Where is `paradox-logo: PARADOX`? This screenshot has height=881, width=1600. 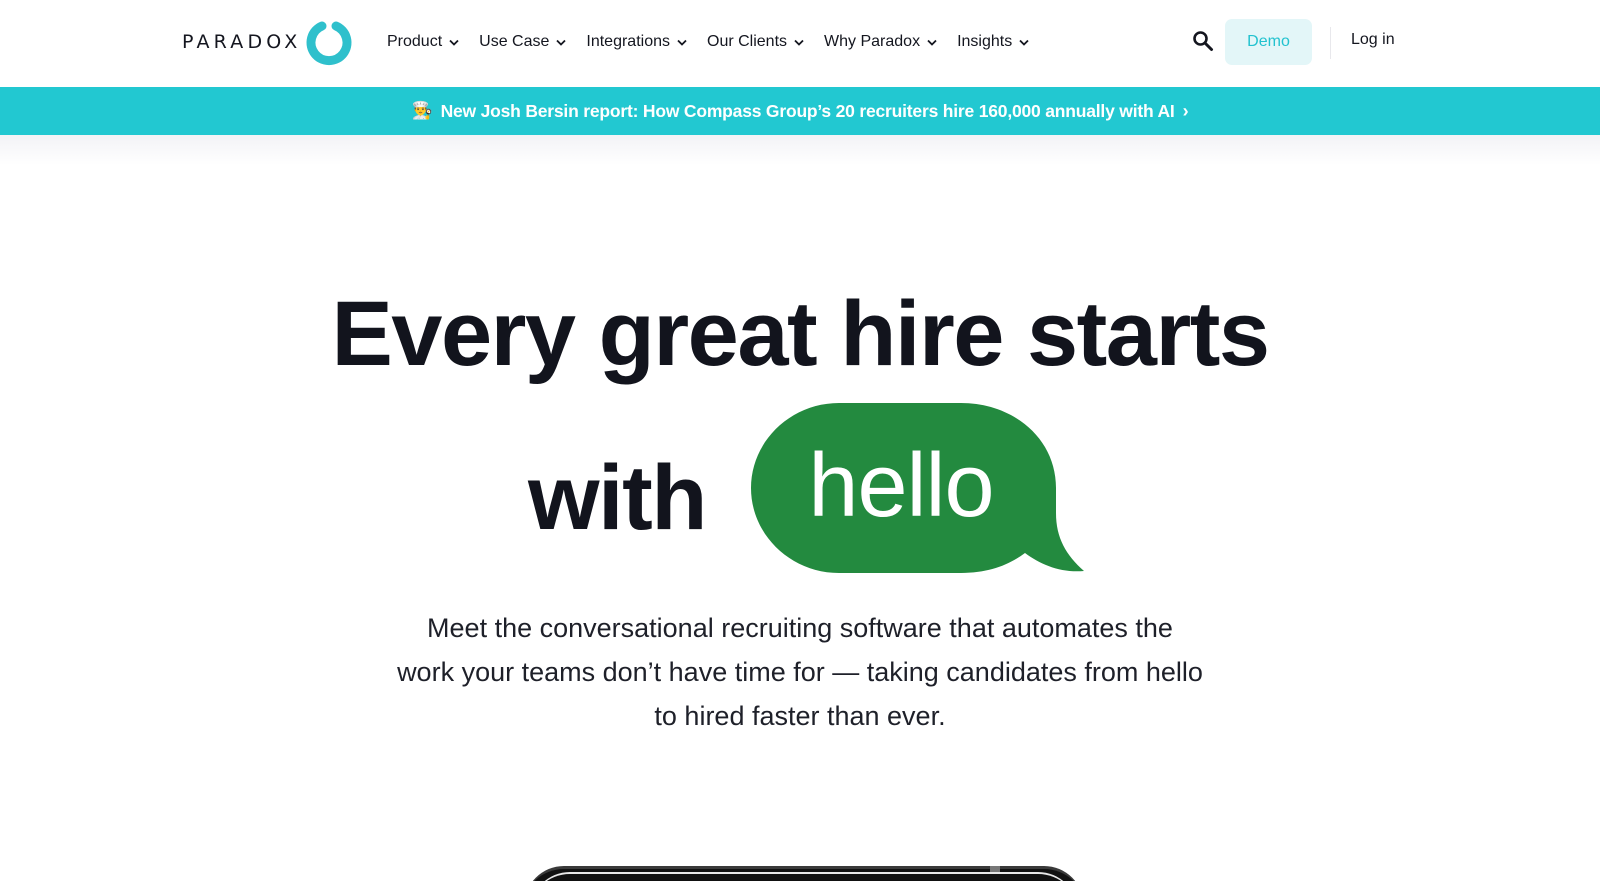 paradox-logo: PARADOX is located at coordinates (267, 42).